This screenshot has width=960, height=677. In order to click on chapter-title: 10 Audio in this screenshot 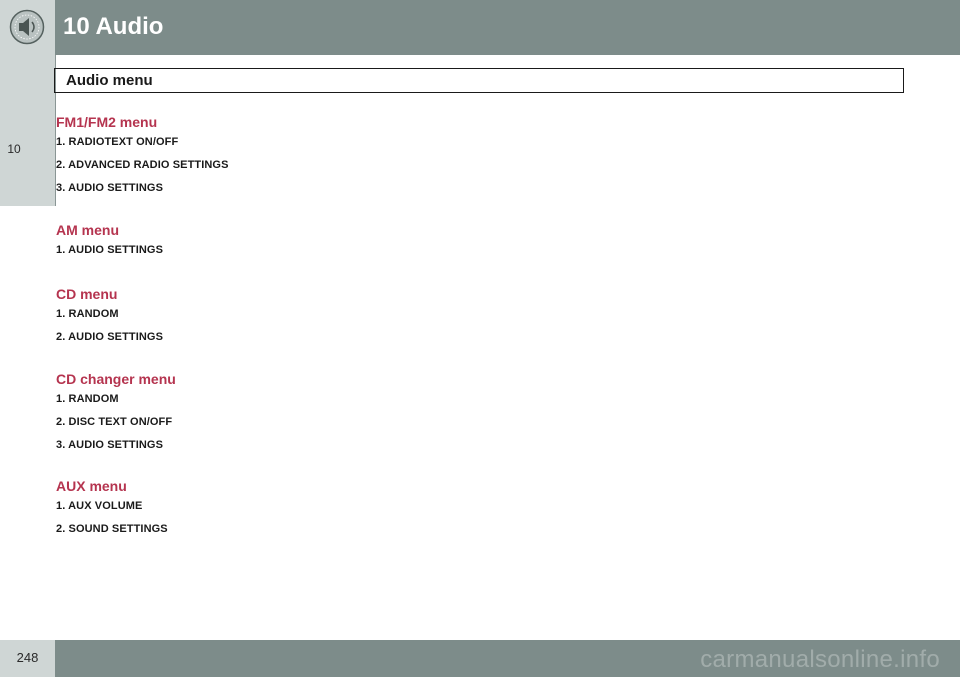, I will do `click(113, 26)`.